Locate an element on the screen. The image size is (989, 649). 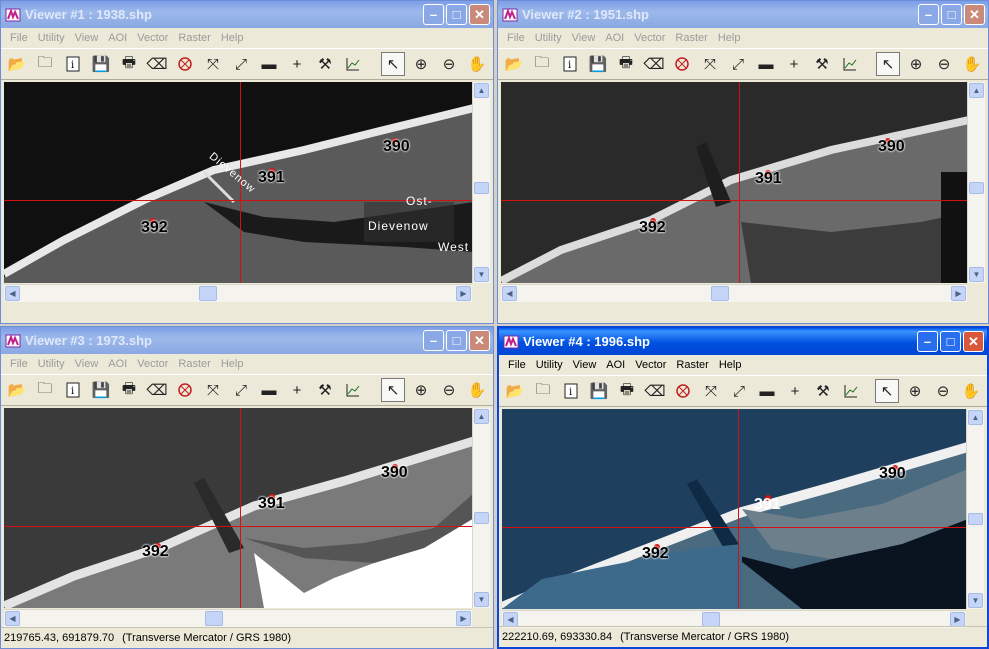
viewer-1-map: Dievenow Ost- Dievenow West 390 391 392 is located at coordinates (238, 182).